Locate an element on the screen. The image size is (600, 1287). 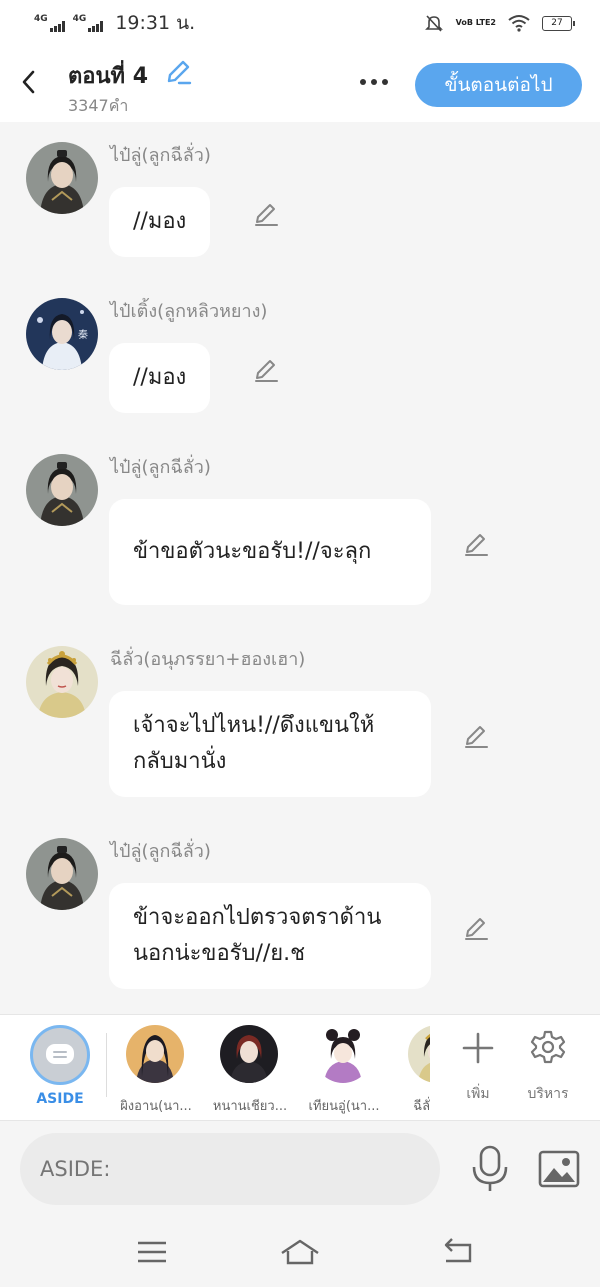
network-type-label-2: 4G is located at coordinates (79, 18).